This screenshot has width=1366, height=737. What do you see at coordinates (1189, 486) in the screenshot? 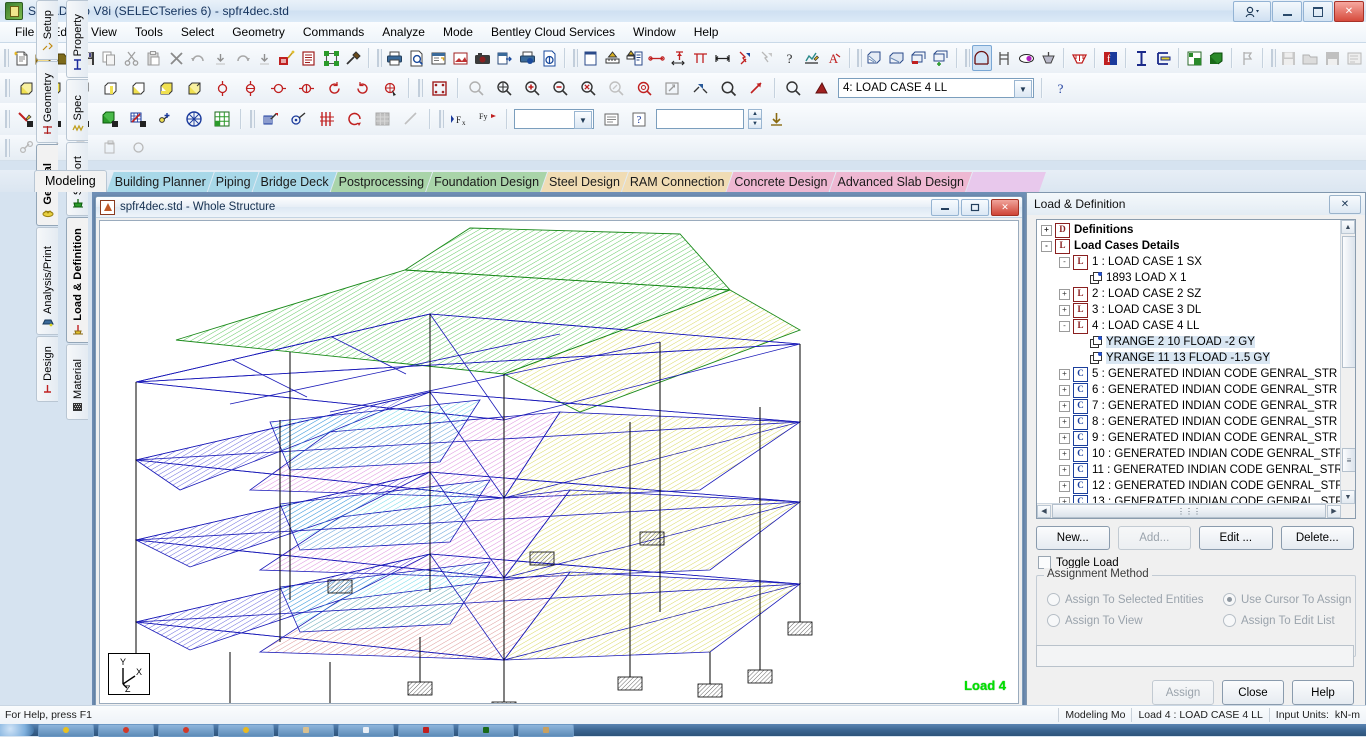
I see `tree-item: + C 12 : GENERATED INDIAN CODE GENRAL_STR` at bounding box center [1189, 486].